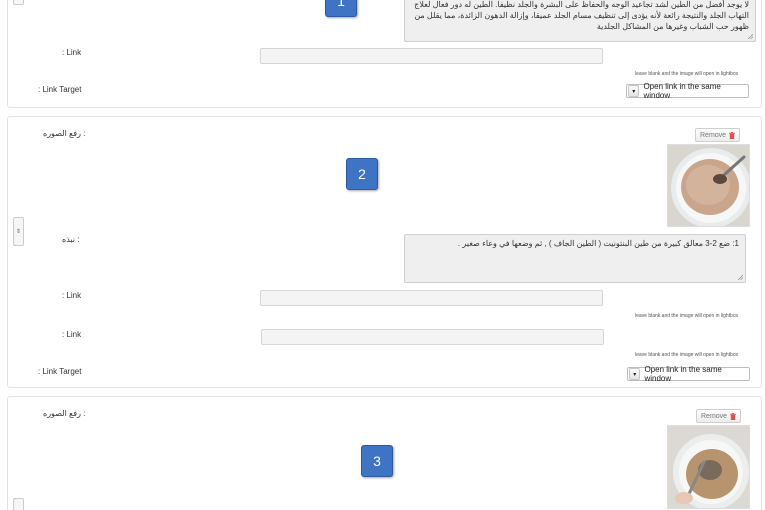 Image resolution: width=765 pixels, height=510 pixels. I want to click on slide-number: 1, so click(341, 4).